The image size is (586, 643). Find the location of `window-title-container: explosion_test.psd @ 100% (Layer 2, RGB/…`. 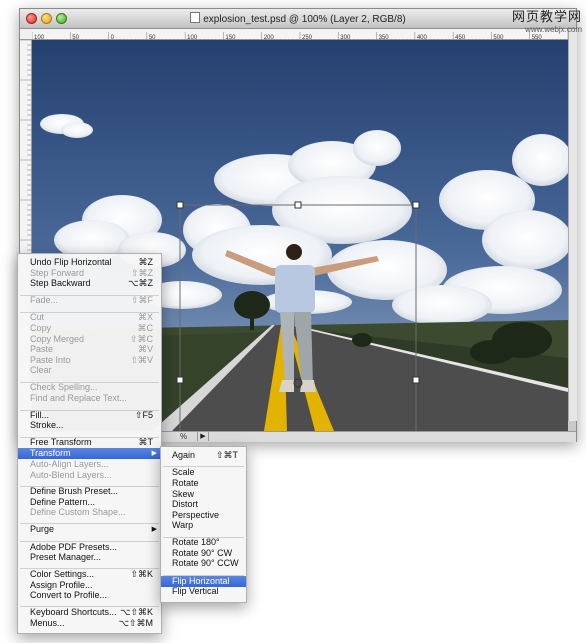

window-title-container: explosion_test.psd @ 100% (Layer 2, RGB/… is located at coordinates (298, 18).